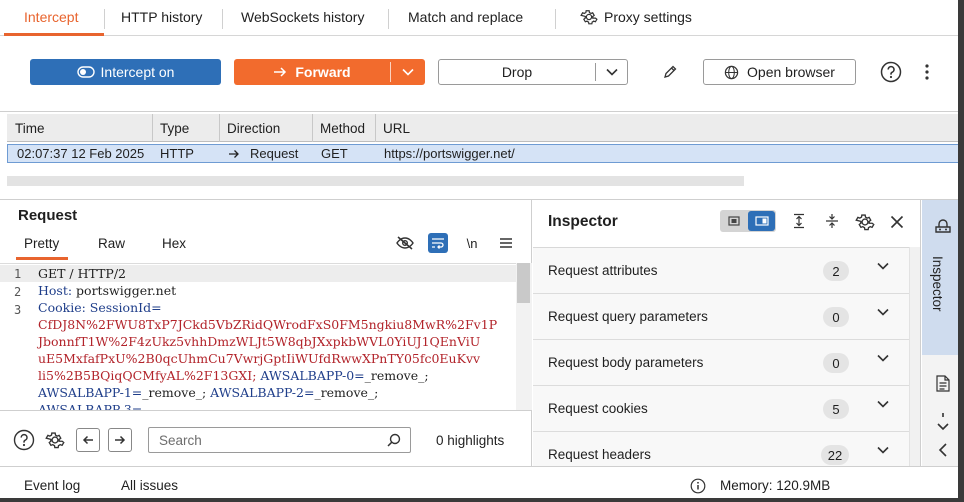  I want to click on wrap-lines-icon, so click(438, 243).